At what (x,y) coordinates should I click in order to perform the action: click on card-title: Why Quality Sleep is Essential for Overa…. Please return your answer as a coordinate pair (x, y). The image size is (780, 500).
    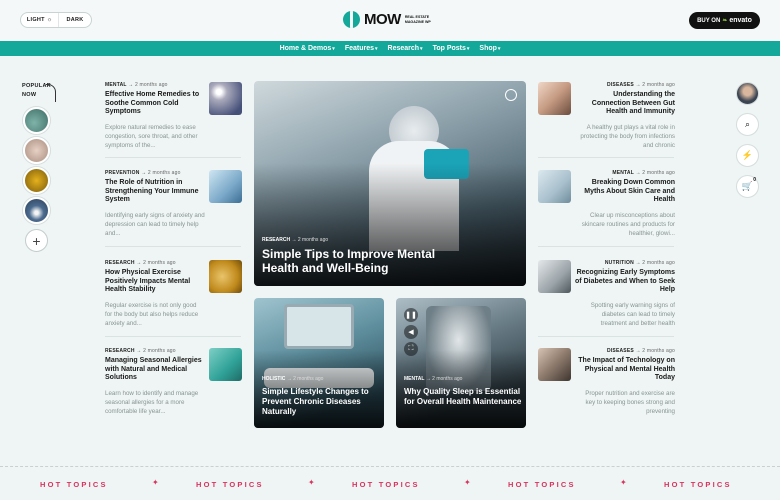
    Looking at the image, I should click on (463, 397).